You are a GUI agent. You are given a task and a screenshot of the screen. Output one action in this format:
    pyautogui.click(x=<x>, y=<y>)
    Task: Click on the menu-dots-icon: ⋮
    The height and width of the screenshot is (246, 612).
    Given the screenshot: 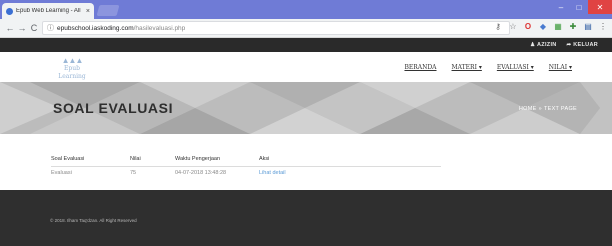 What is the action you would take?
    pyautogui.click(x=603, y=26)
    